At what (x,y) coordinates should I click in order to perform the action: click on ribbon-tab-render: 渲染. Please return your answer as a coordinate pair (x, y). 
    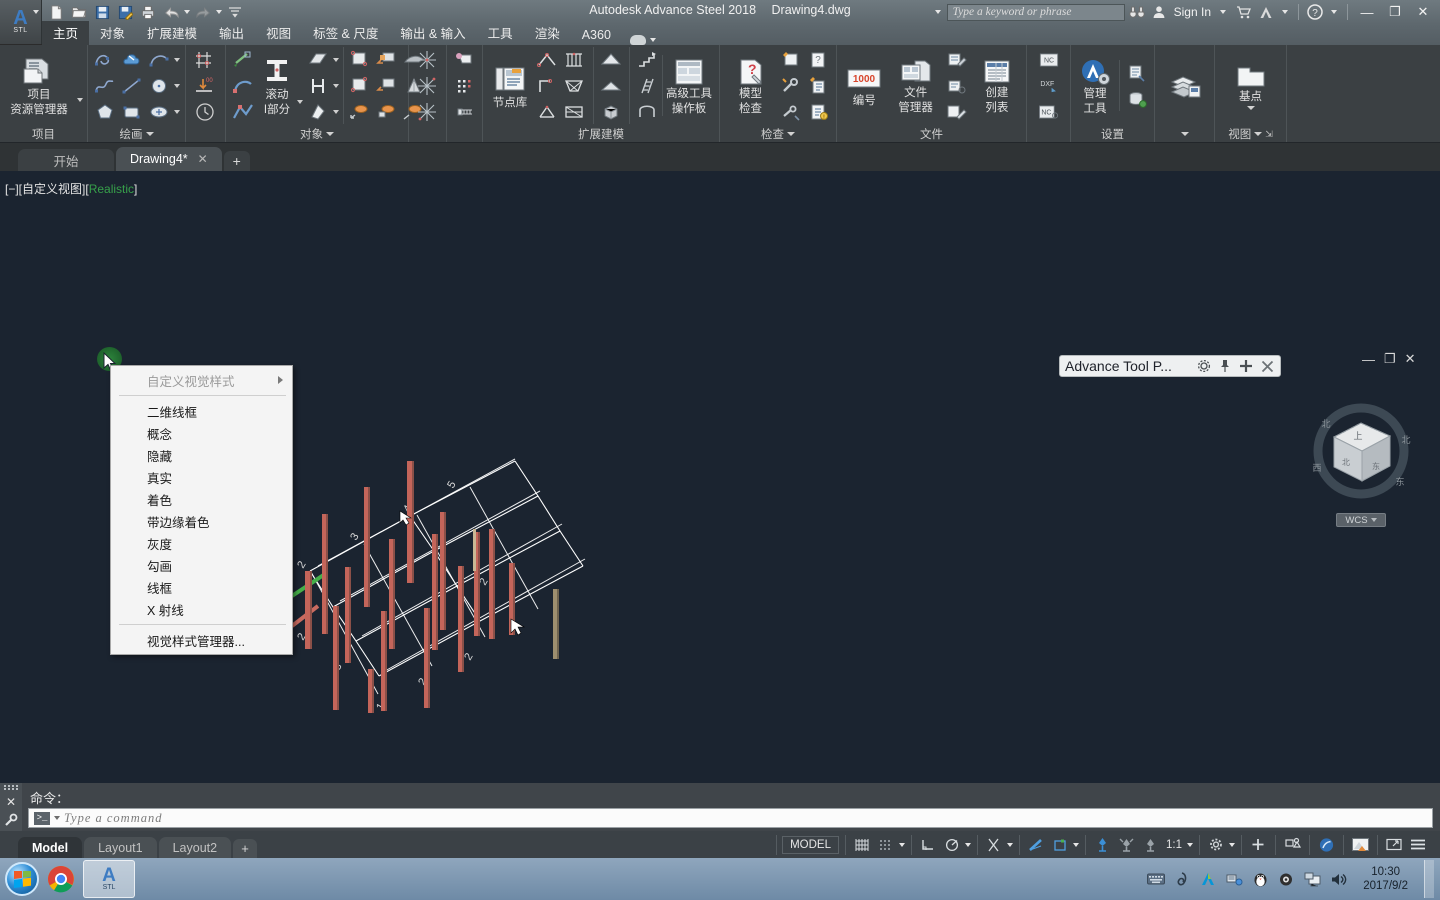
    Looking at the image, I should click on (547, 33).